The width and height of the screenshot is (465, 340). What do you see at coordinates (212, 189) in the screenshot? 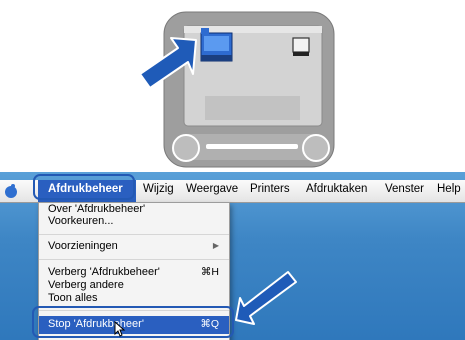
I see `menu-weergave: Weergave` at bounding box center [212, 189].